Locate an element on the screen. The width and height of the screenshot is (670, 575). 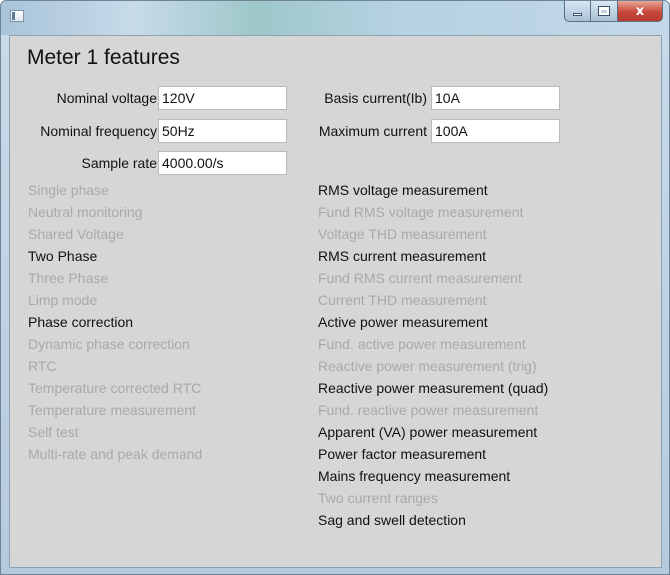
sample-rate-field: 4000.00/s is located at coordinates (222, 163).